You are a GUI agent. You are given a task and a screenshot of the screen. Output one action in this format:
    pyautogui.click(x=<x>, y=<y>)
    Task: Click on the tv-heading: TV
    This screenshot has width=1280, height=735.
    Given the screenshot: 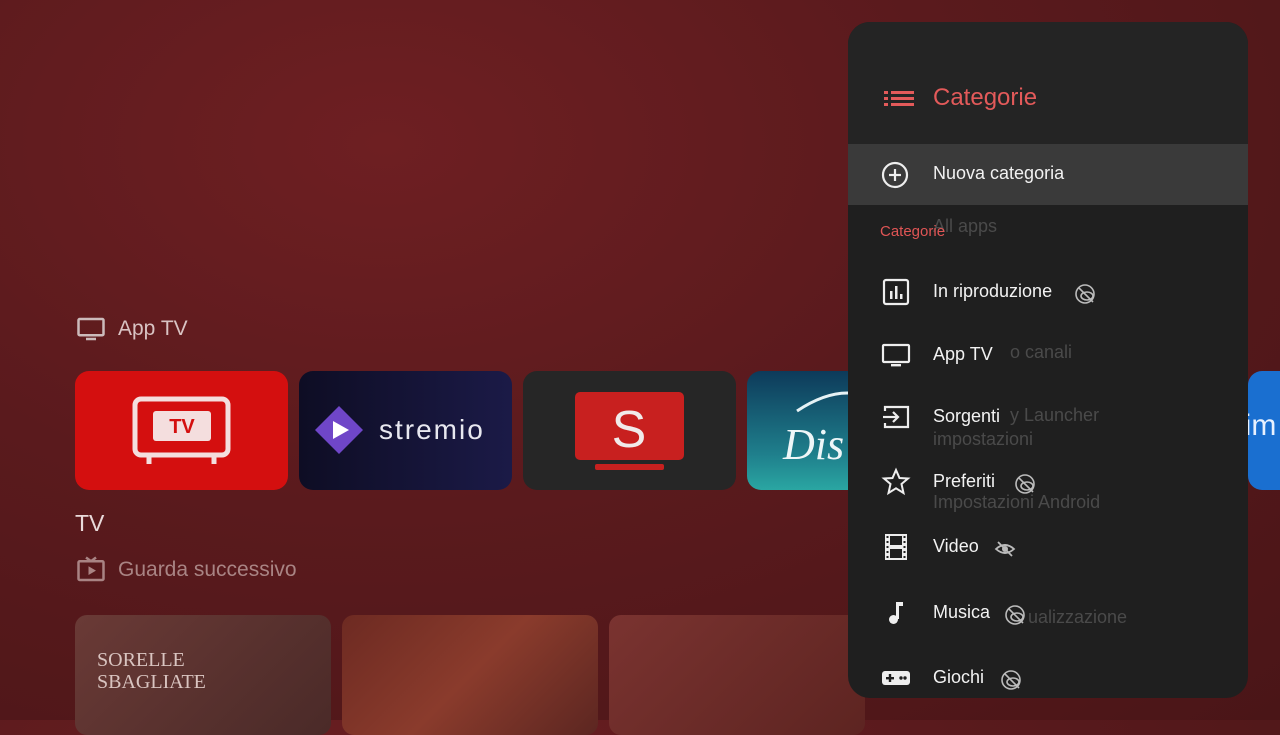 What is the action you would take?
    pyautogui.click(x=90, y=523)
    